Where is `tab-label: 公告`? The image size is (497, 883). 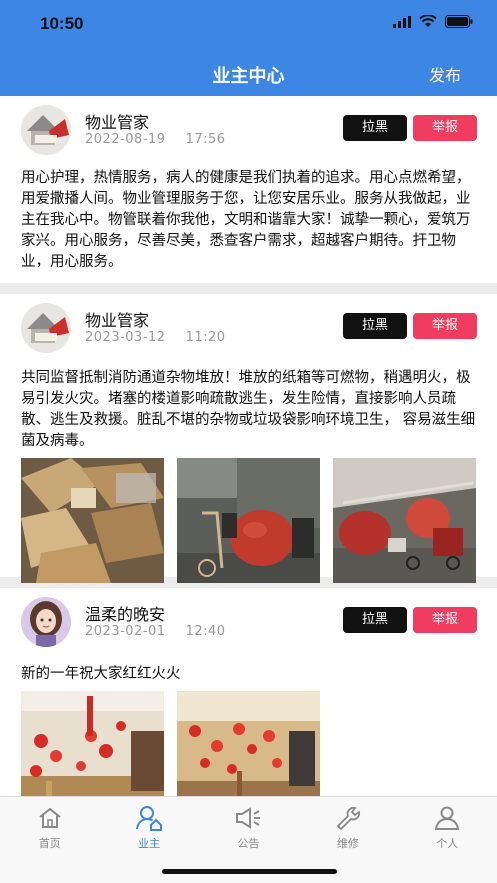
tab-label: 公告 is located at coordinates (248, 843).